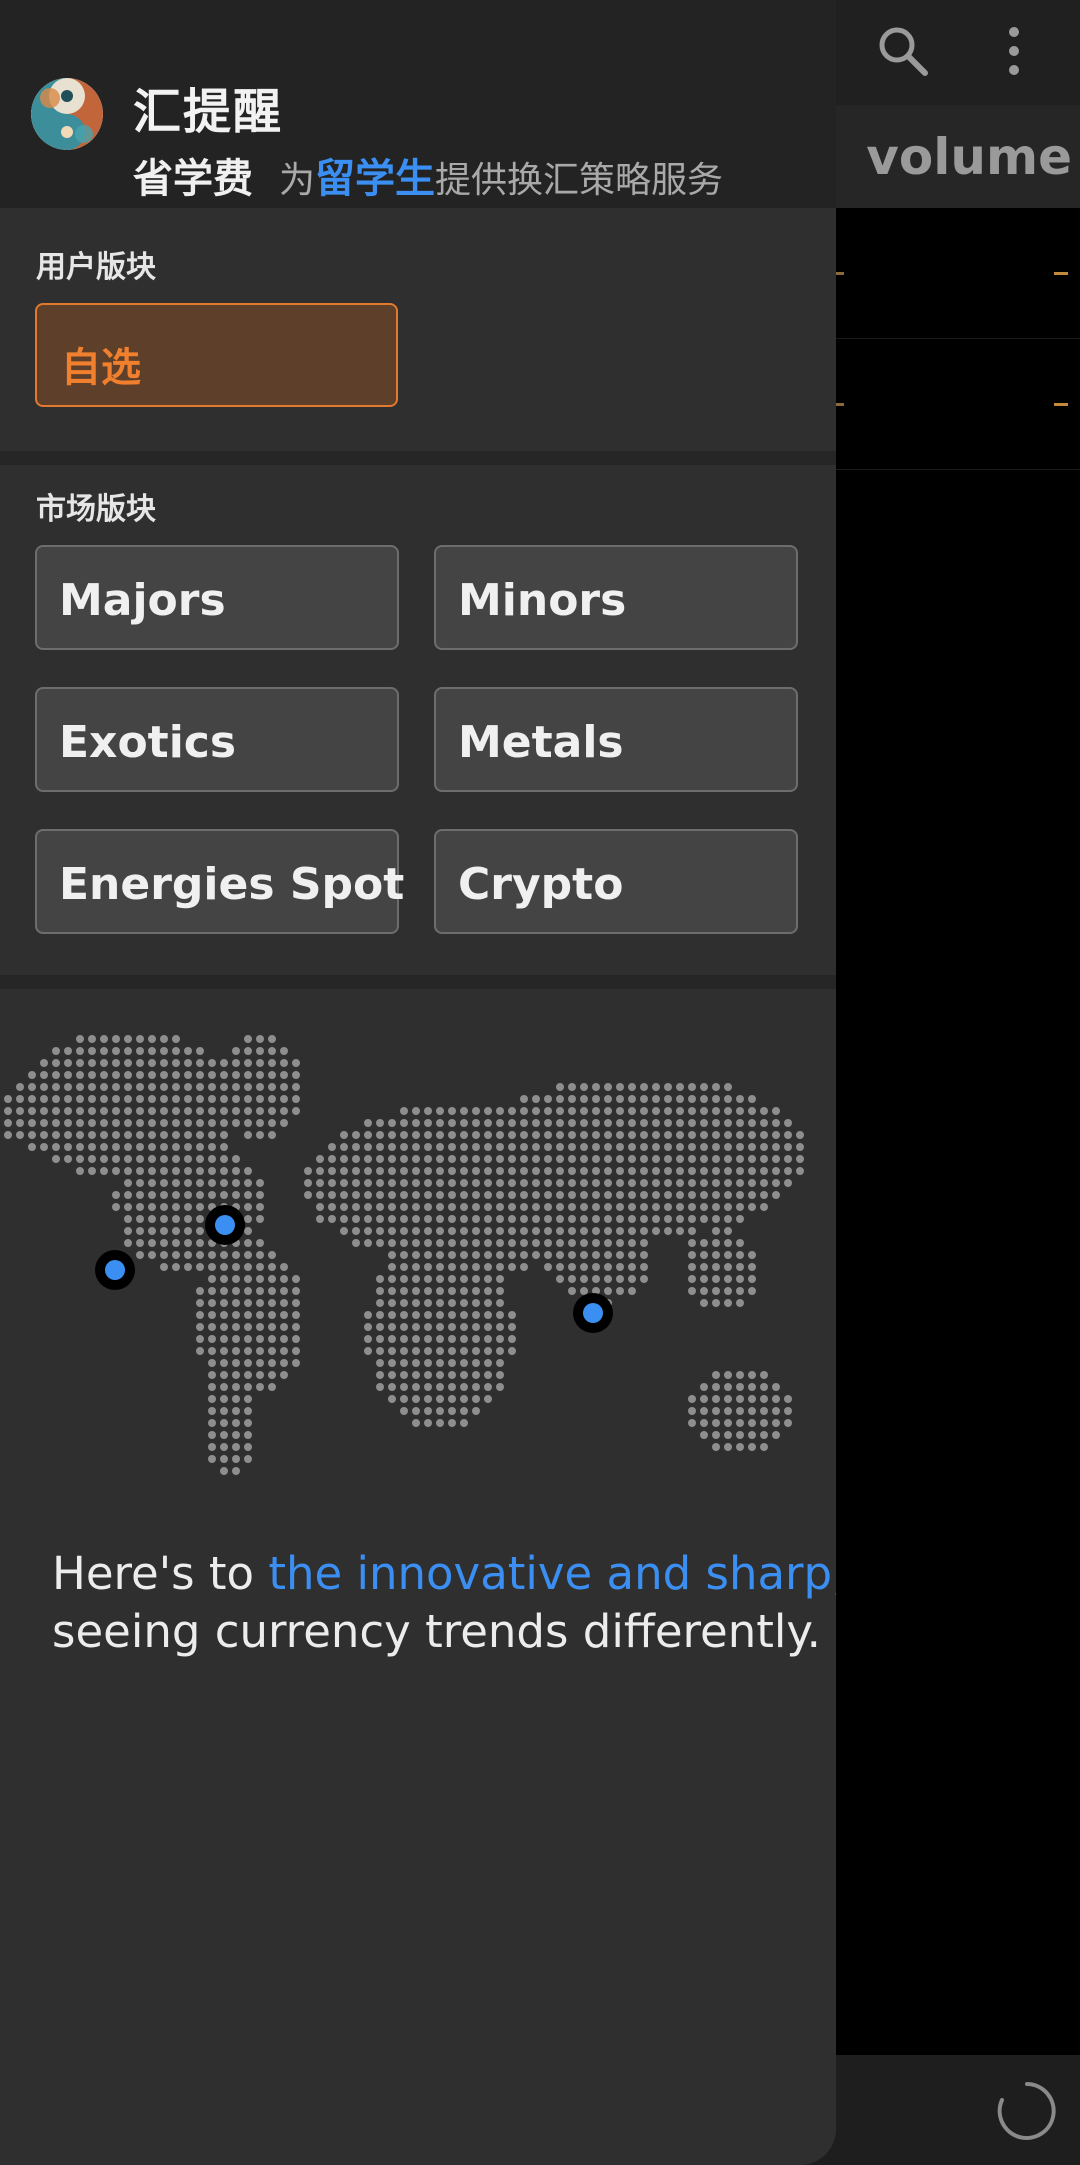 This screenshot has height=2165, width=1080. I want to click on market-button-label: Minors, so click(542, 600).